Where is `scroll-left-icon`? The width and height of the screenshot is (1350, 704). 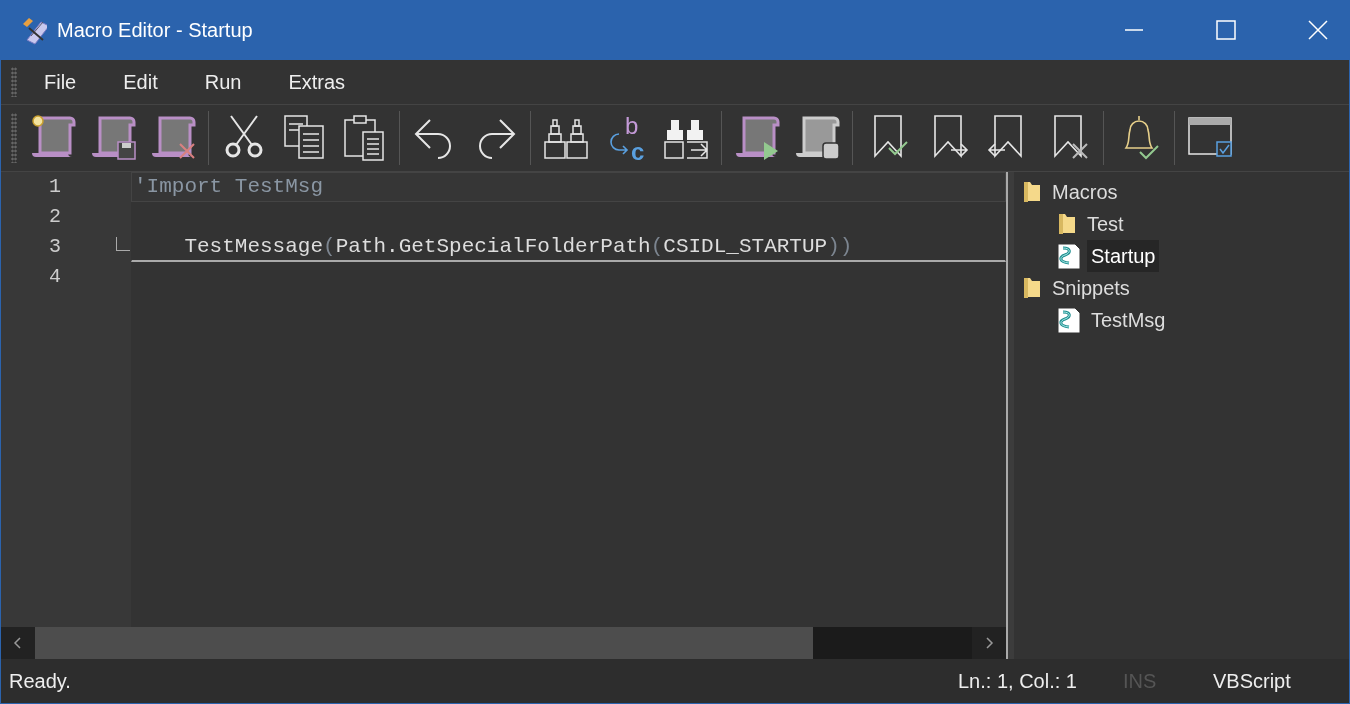 scroll-left-icon is located at coordinates (18, 643).